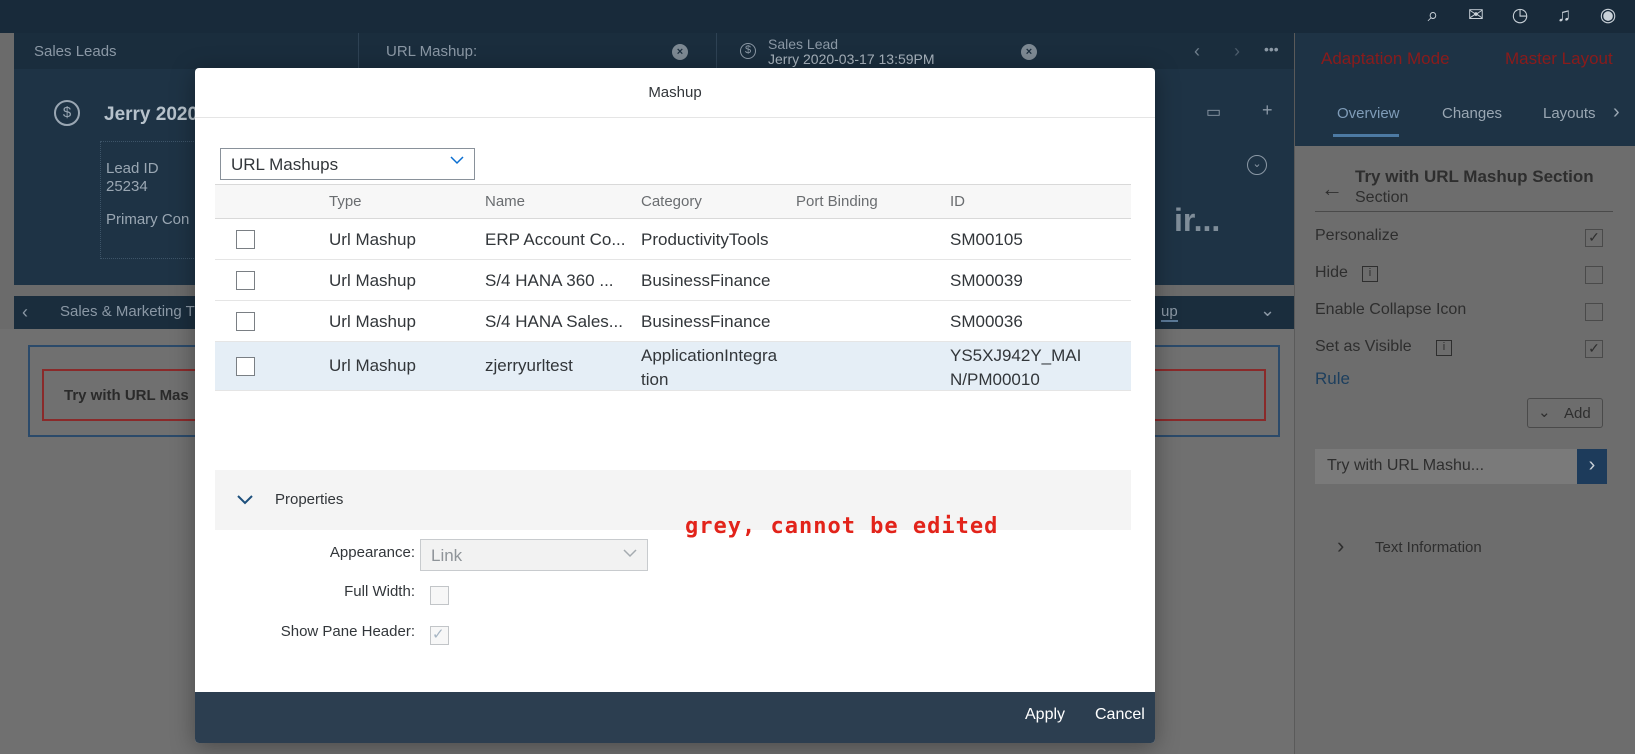  Describe the element at coordinates (1559, 59) in the screenshot. I see `master-layout-label: Master Layout` at that location.